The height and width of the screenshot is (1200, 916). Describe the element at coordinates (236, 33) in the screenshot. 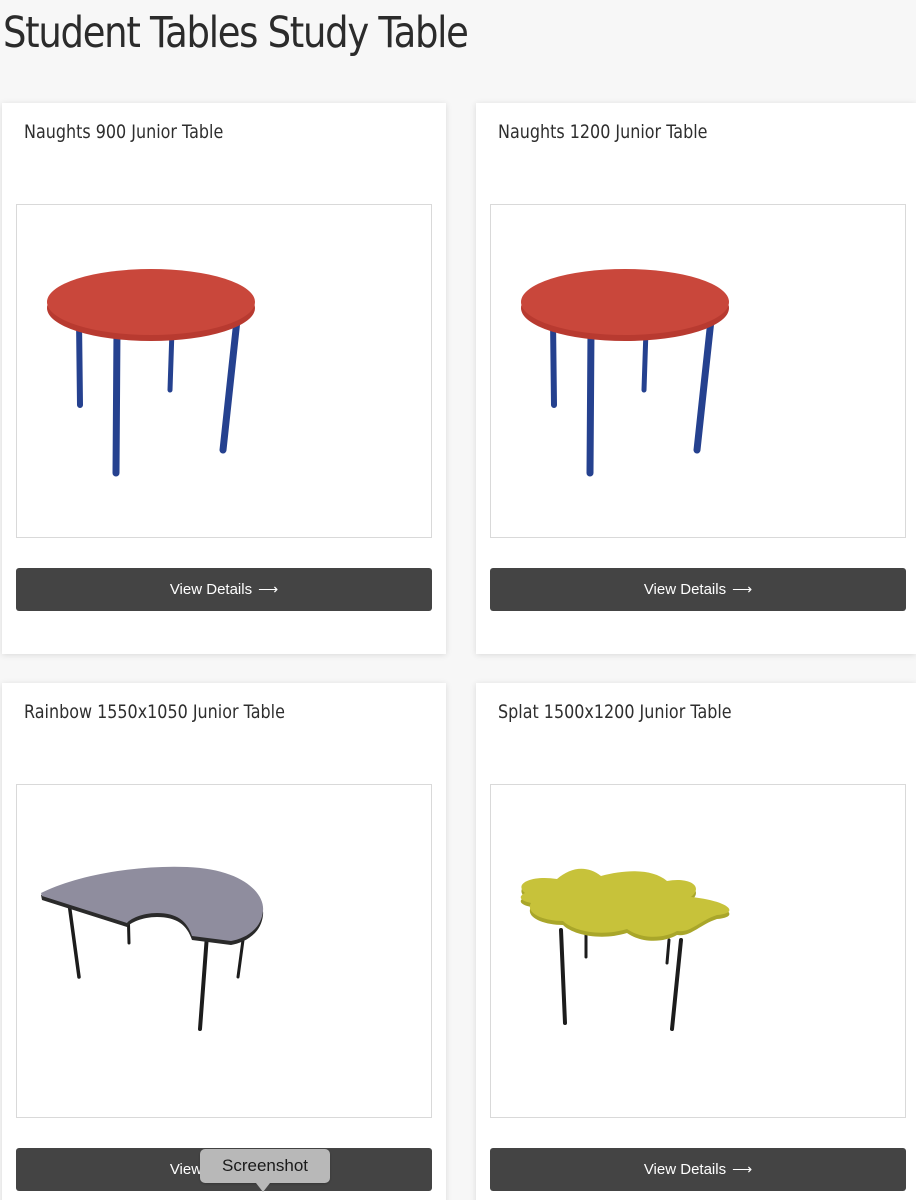

I see `page-title: Student Tables Study Table` at that location.